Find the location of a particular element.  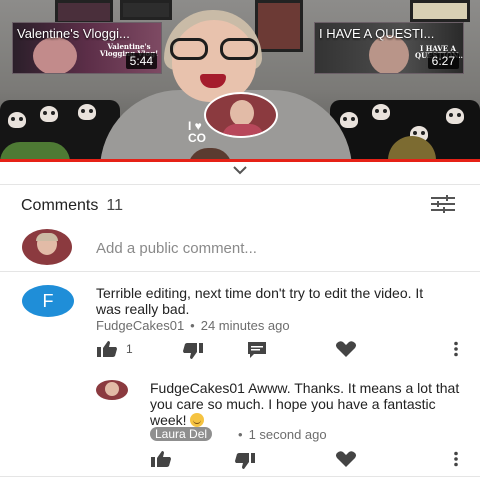

commenter-avatar: F is located at coordinates (48, 301).